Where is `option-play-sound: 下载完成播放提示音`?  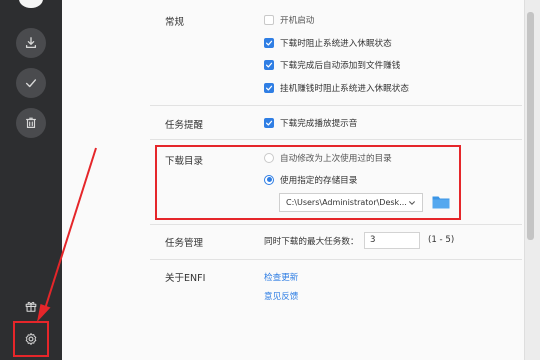 option-play-sound: 下载完成播放提示音 is located at coordinates (310, 122).